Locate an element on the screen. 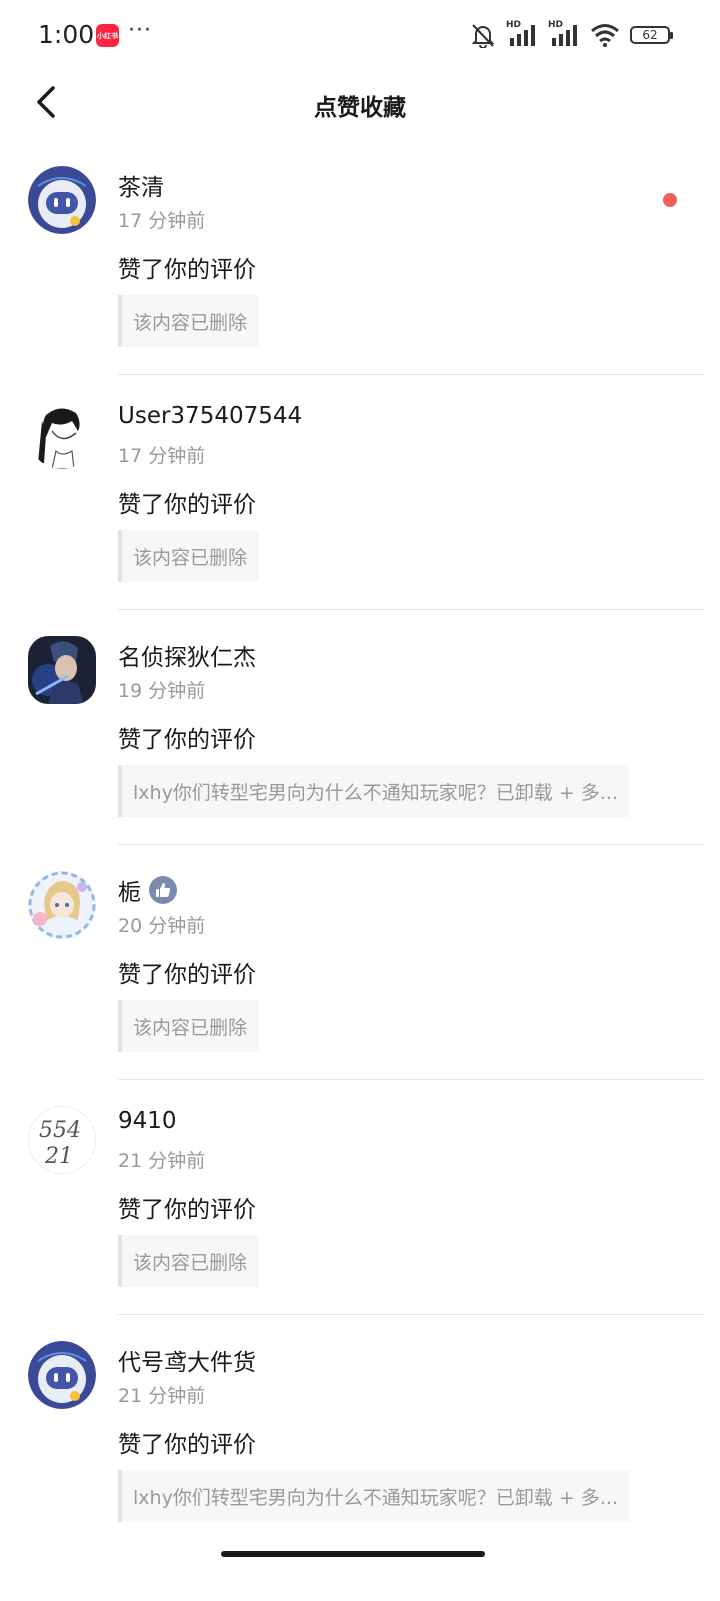 Image resolution: width=720 pixels, height=1601 pixels. handwriting-avatar-icon: 554 21 is located at coordinates (60, 1143).